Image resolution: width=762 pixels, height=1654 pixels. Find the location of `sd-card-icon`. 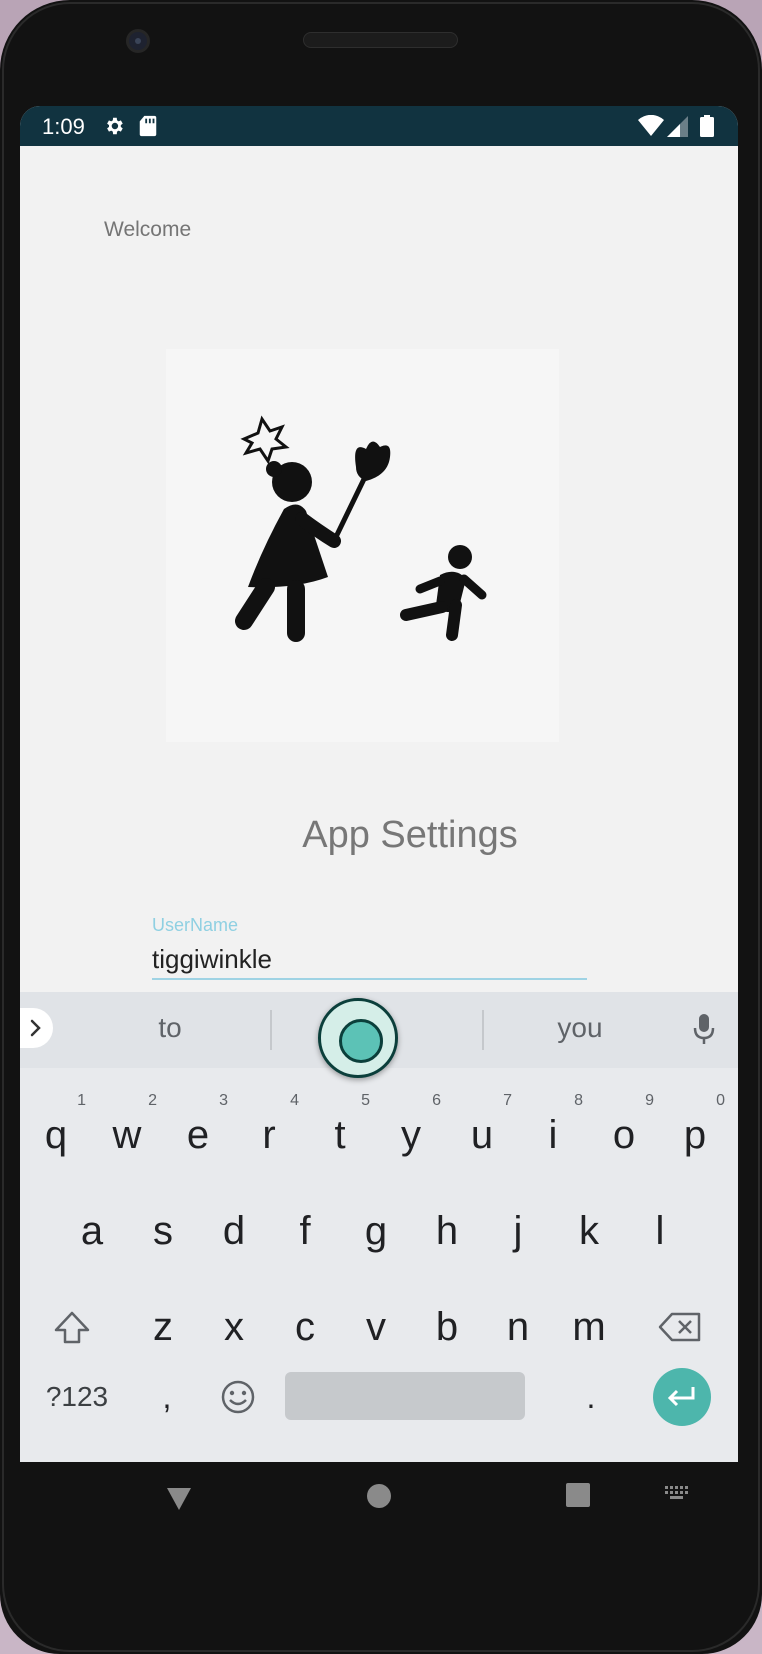

sd-card-icon is located at coordinates (148, 128).